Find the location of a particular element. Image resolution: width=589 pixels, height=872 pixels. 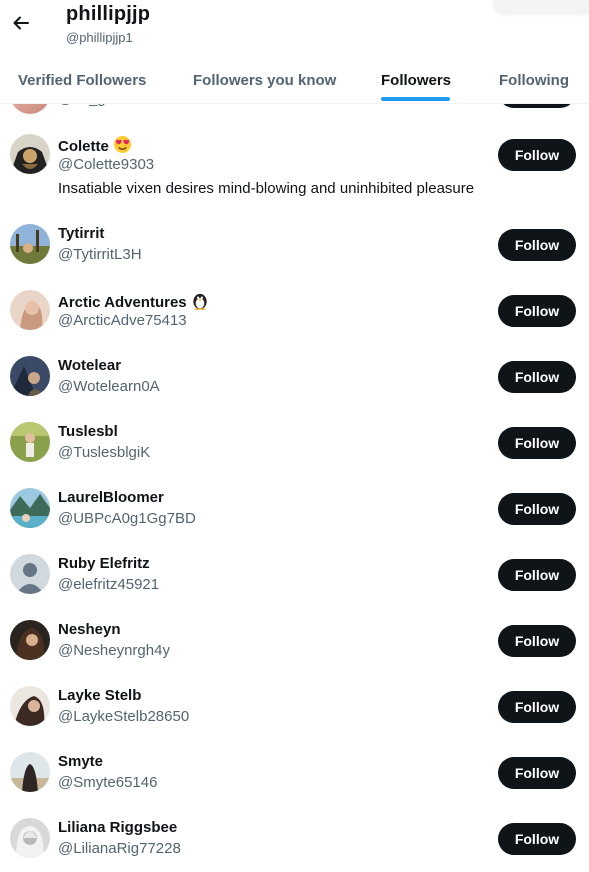

user-handle: @Colette9303 is located at coordinates (106, 164).